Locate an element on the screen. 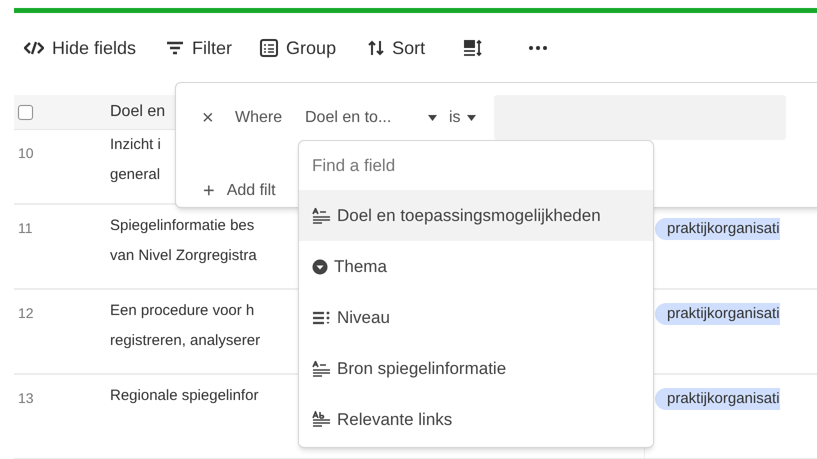  table-cell-text: Spiegelinformatie bes is located at coordinates (182, 226).